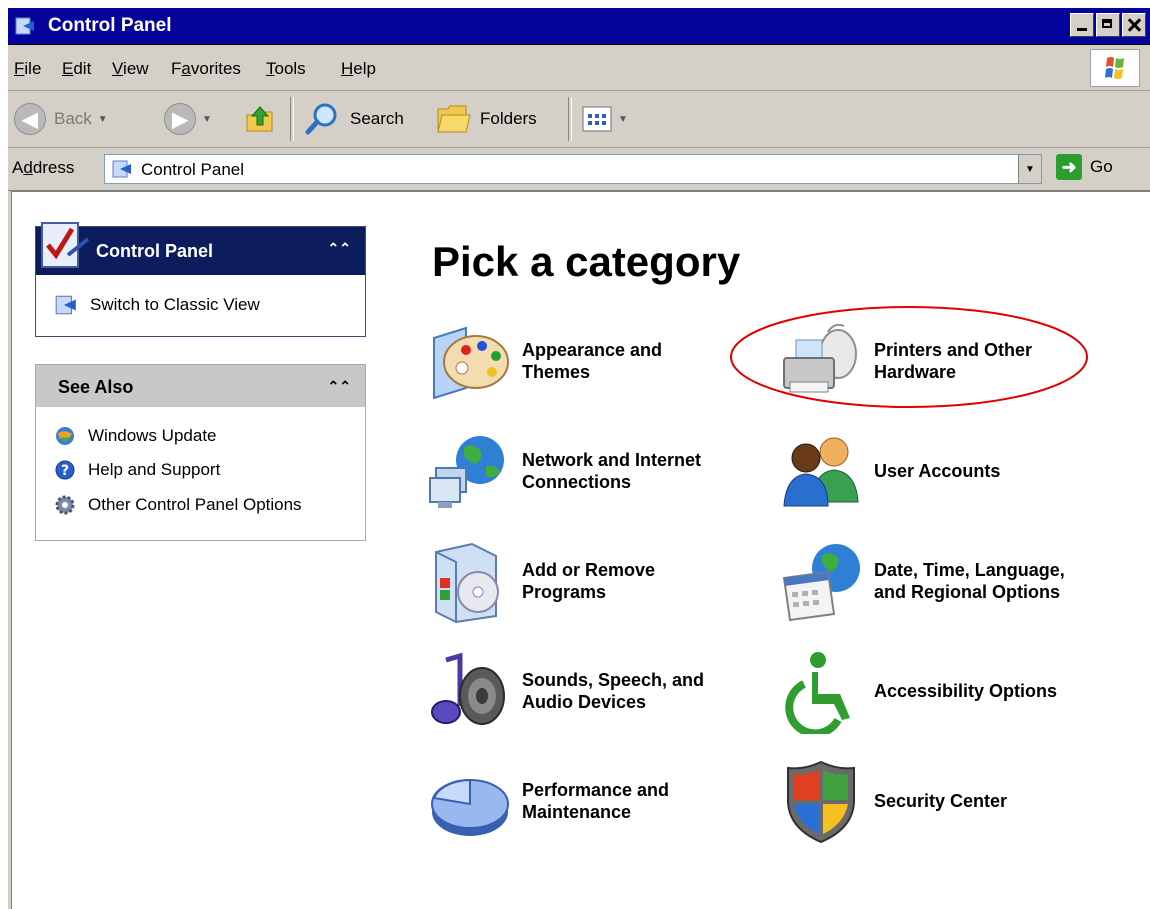 This screenshot has width=1150, height=909. I want to click on gear-icon, so click(65, 505).